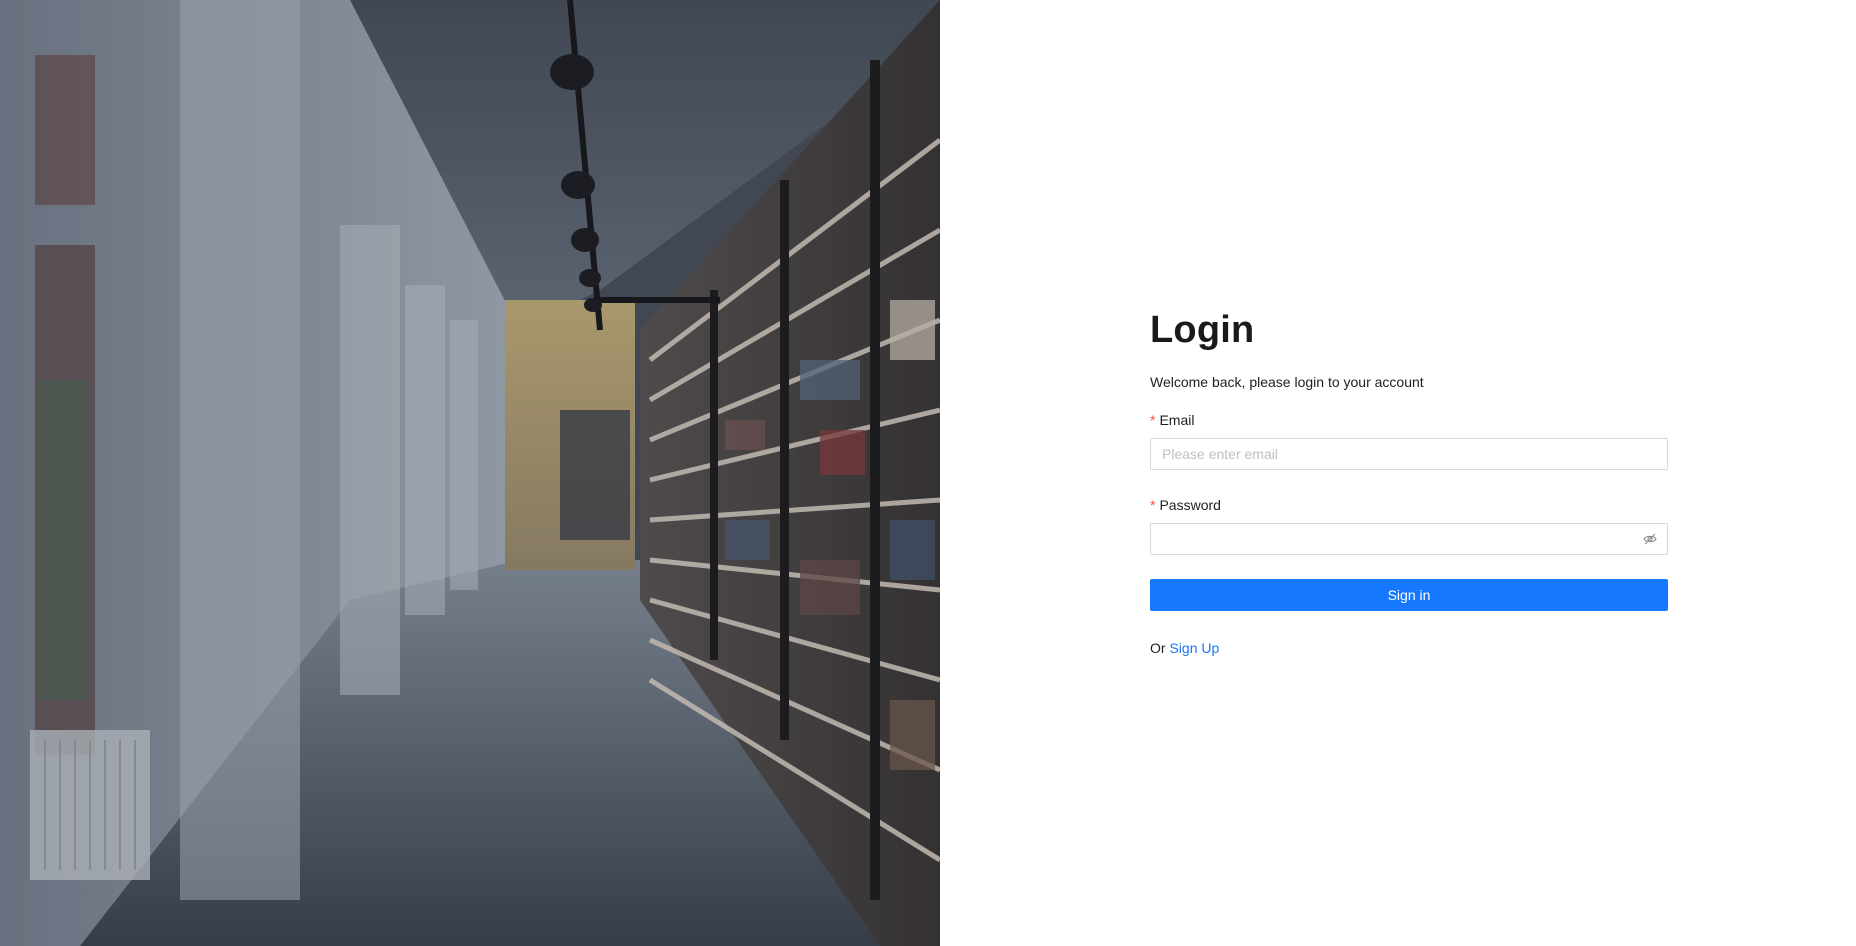 This screenshot has height=946, width=1856. What do you see at coordinates (1177, 420) in the screenshot?
I see `email-label-text: Email` at bounding box center [1177, 420].